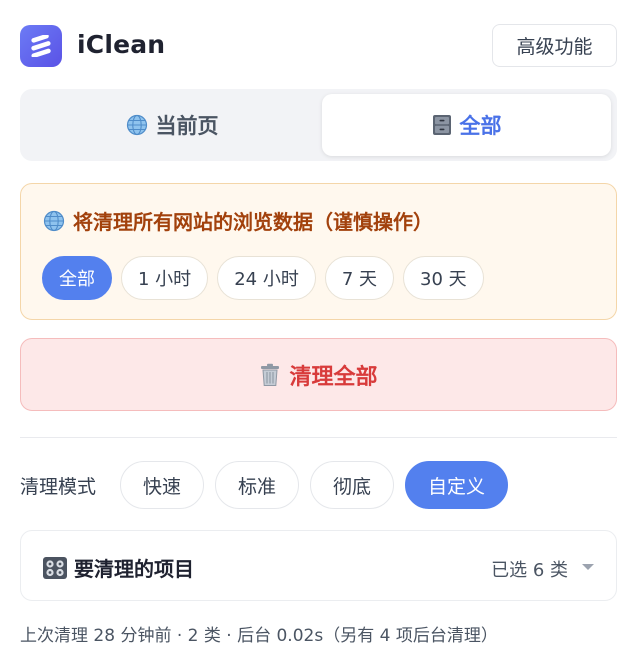  I want to click on clean-items-title: 要清理的项目, so click(118, 567).